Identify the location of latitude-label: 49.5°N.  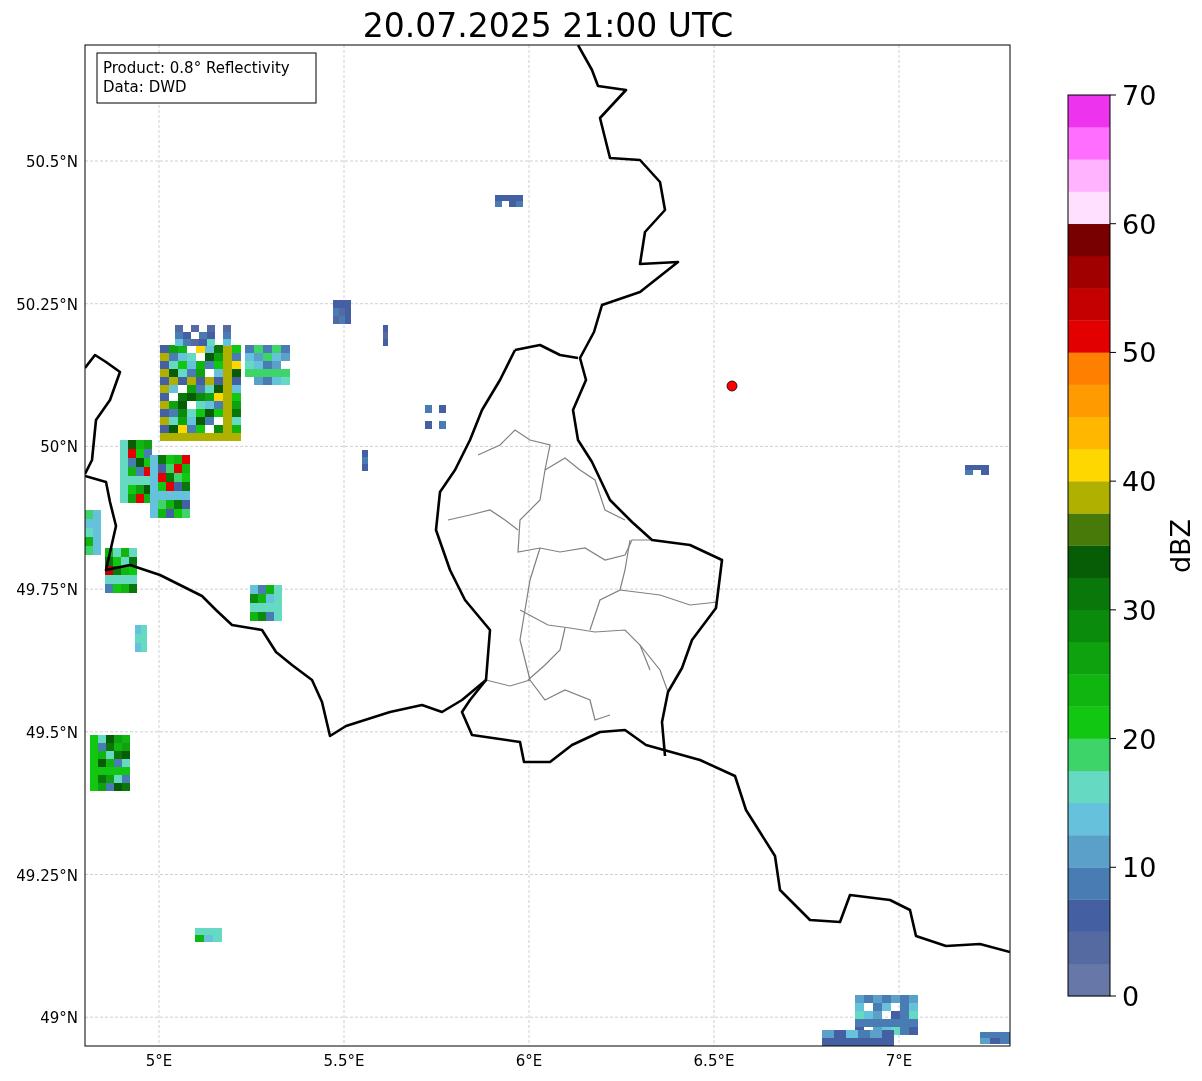
(51, 732).